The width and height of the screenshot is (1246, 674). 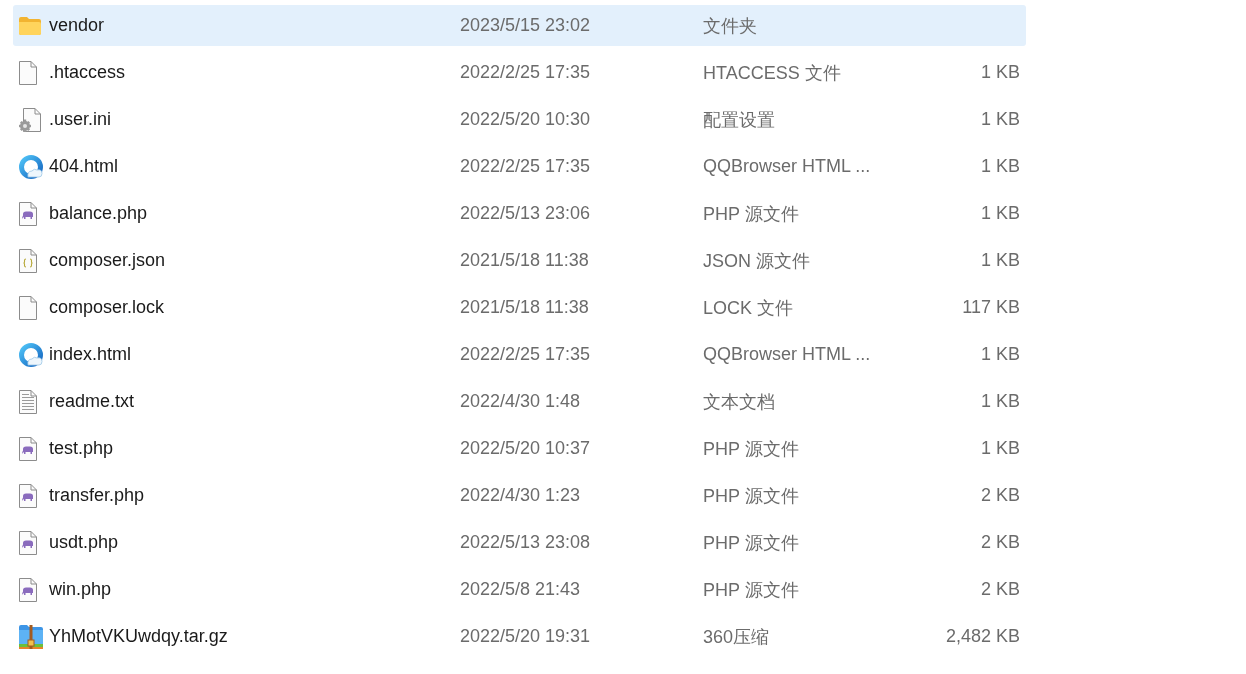 What do you see at coordinates (525, 542) in the screenshot?
I see `modified-date: 2022/5/13 23:08` at bounding box center [525, 542].